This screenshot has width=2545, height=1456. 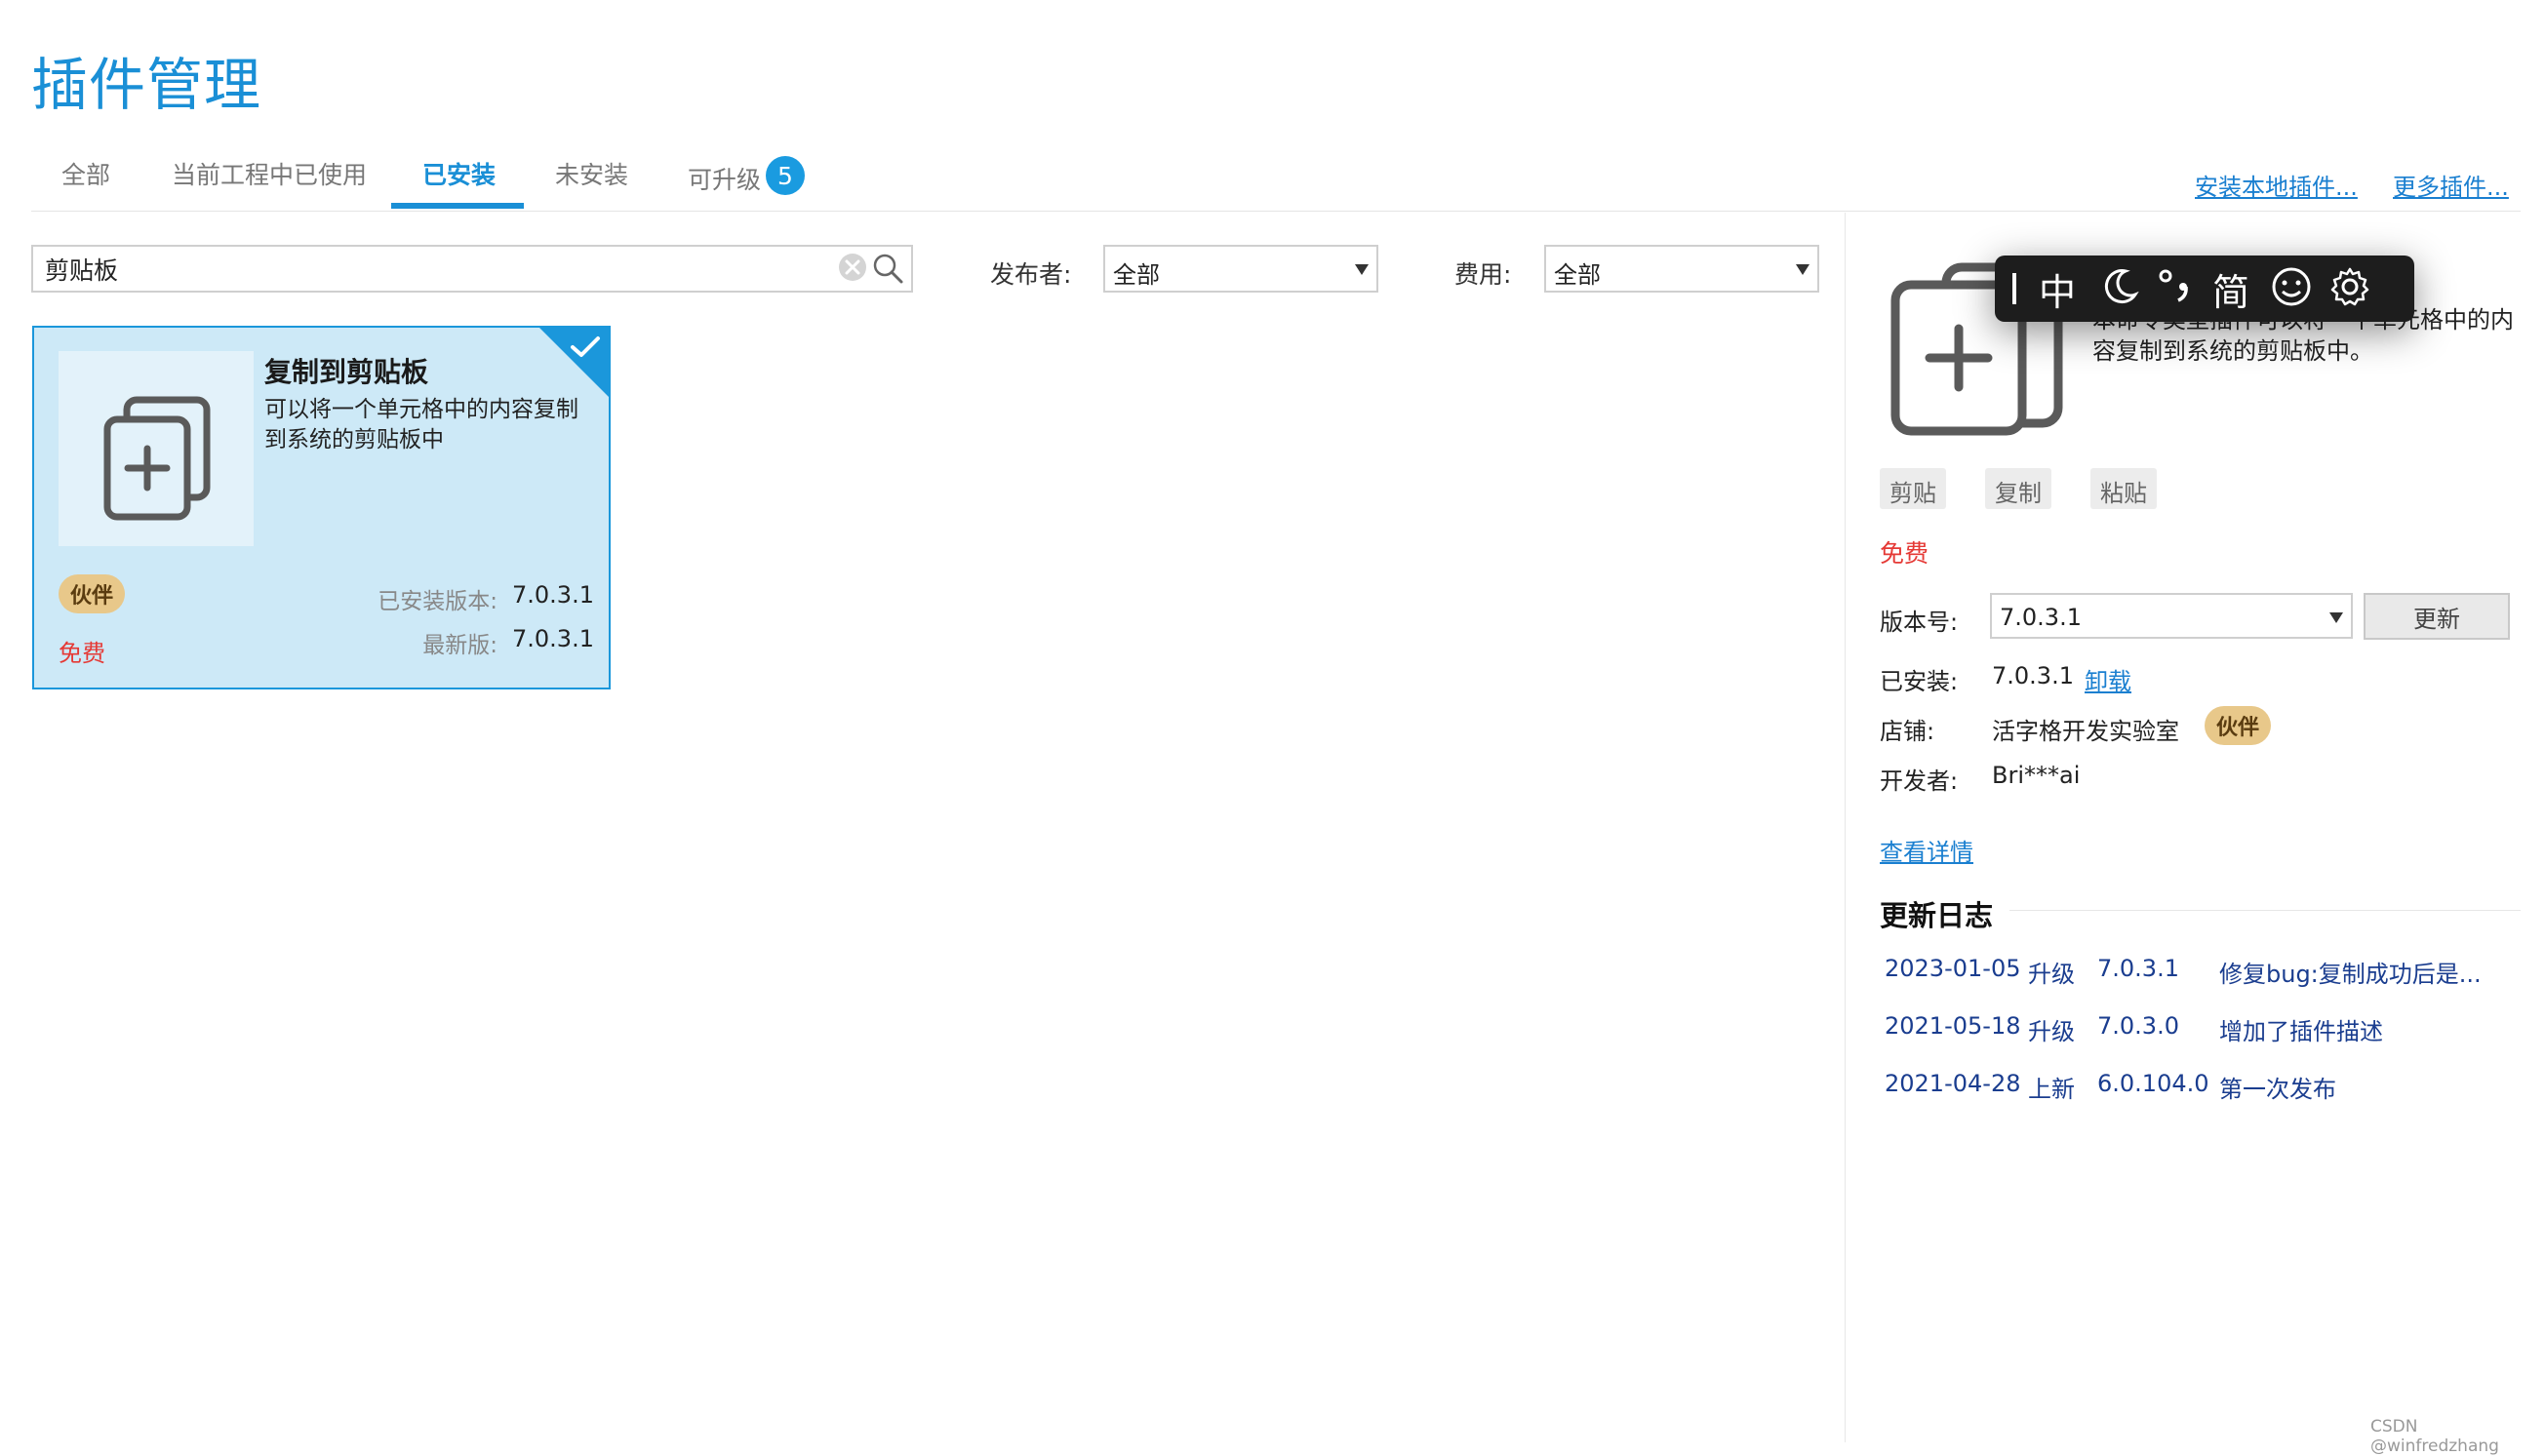 What do you see at coordinates (2437, 616) in the screenshot?
I see `update-button: 更新` at bounding box center [2437, 616].